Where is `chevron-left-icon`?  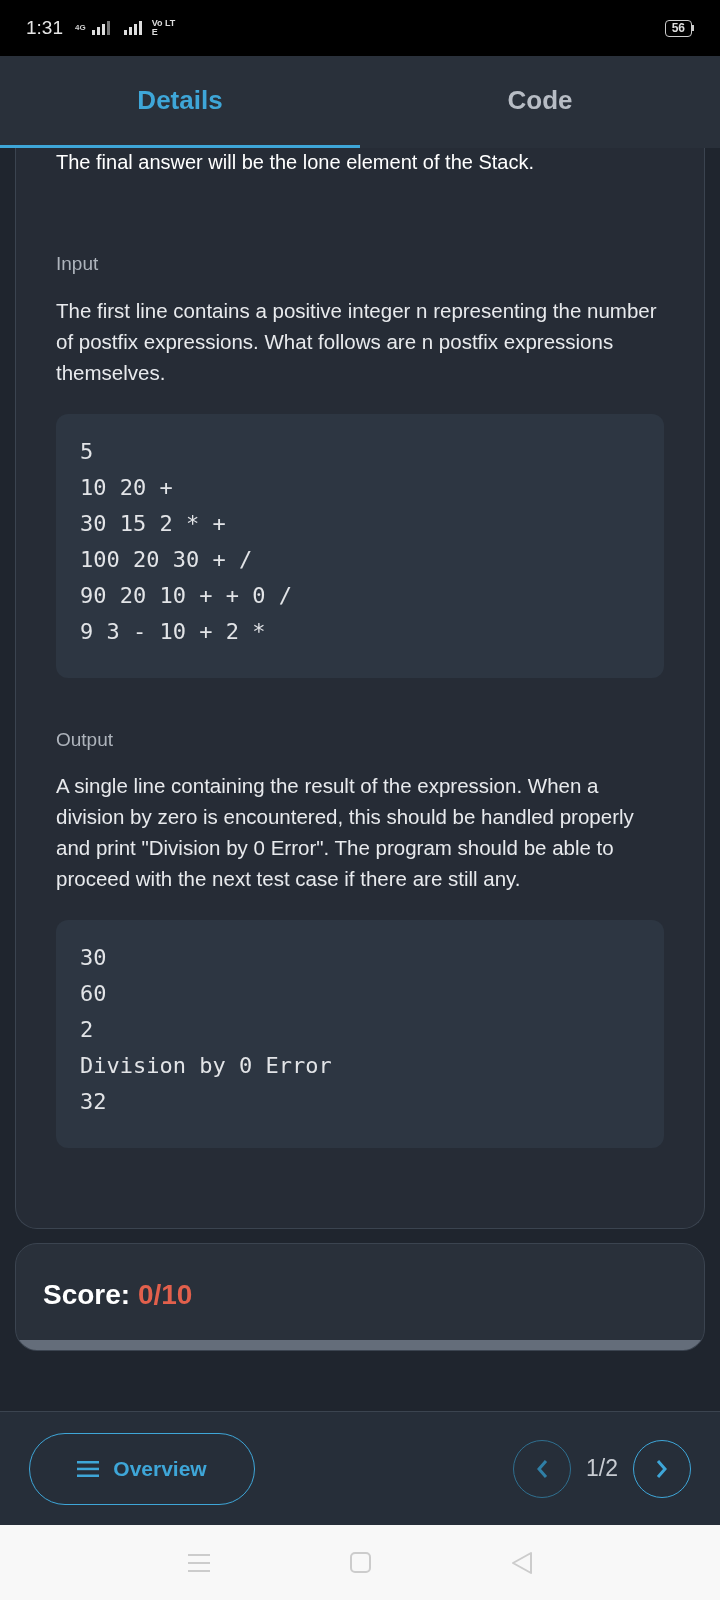
chevron-left-icon is located at coordinates (542, 1468).